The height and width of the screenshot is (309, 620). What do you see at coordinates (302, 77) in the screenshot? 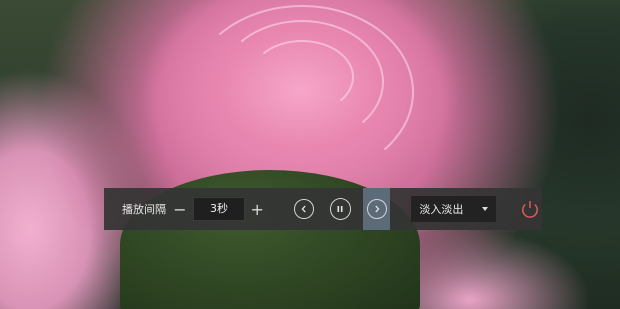
I see `petal-arc` at bounding box center [302, 77].